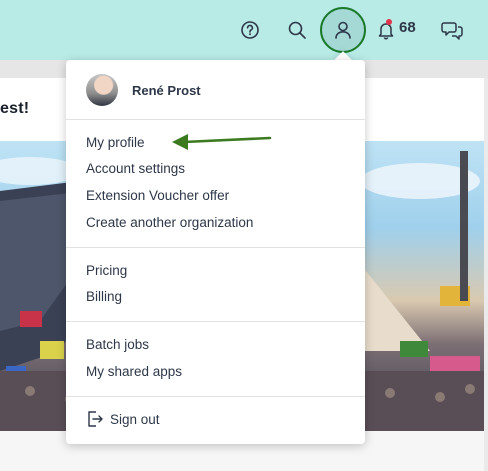 The height and width of the screenshot is (471, 488). Describe the element at coordinates (297, 30) in the screenshot. I see `search-icon` at that location.